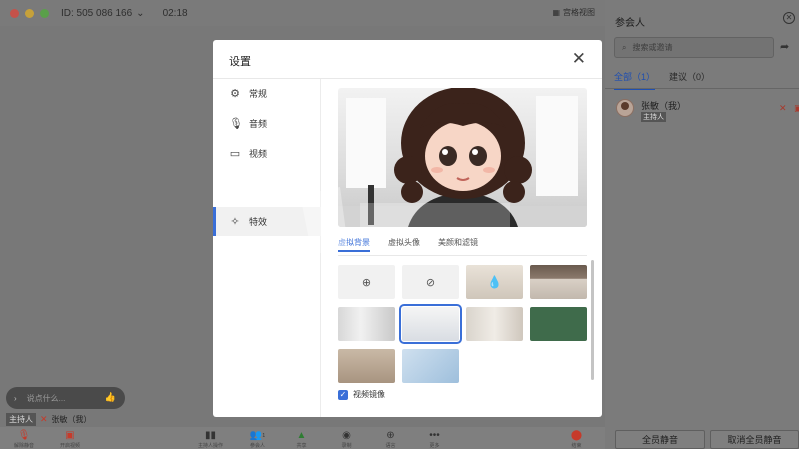 This screenshot has width=799, height=449. Describe the element at coordinates (458, 242) in the screenshot. I see `tab-beauty-filter: 美颜和滤镜` at that location.